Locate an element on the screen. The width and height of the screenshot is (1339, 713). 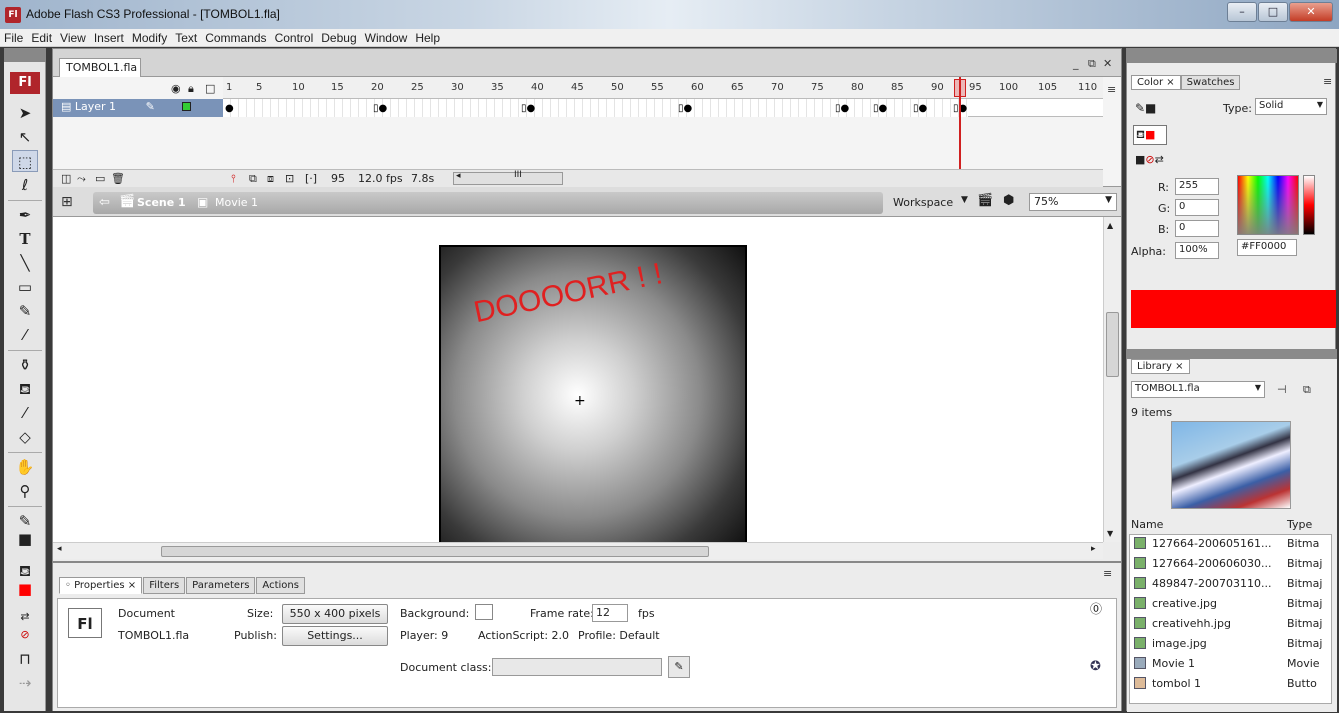
fill-type-select: Solid ▼ is located at coordinates (1291, 106).